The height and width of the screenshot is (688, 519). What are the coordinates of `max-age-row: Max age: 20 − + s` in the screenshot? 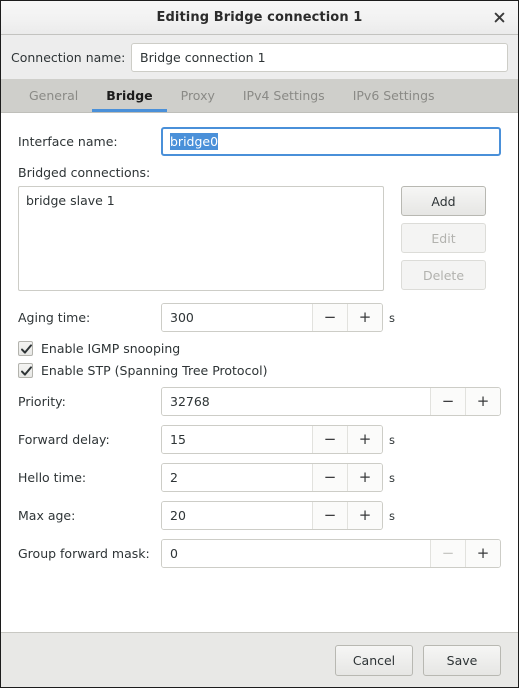 It's located at (259, 515).